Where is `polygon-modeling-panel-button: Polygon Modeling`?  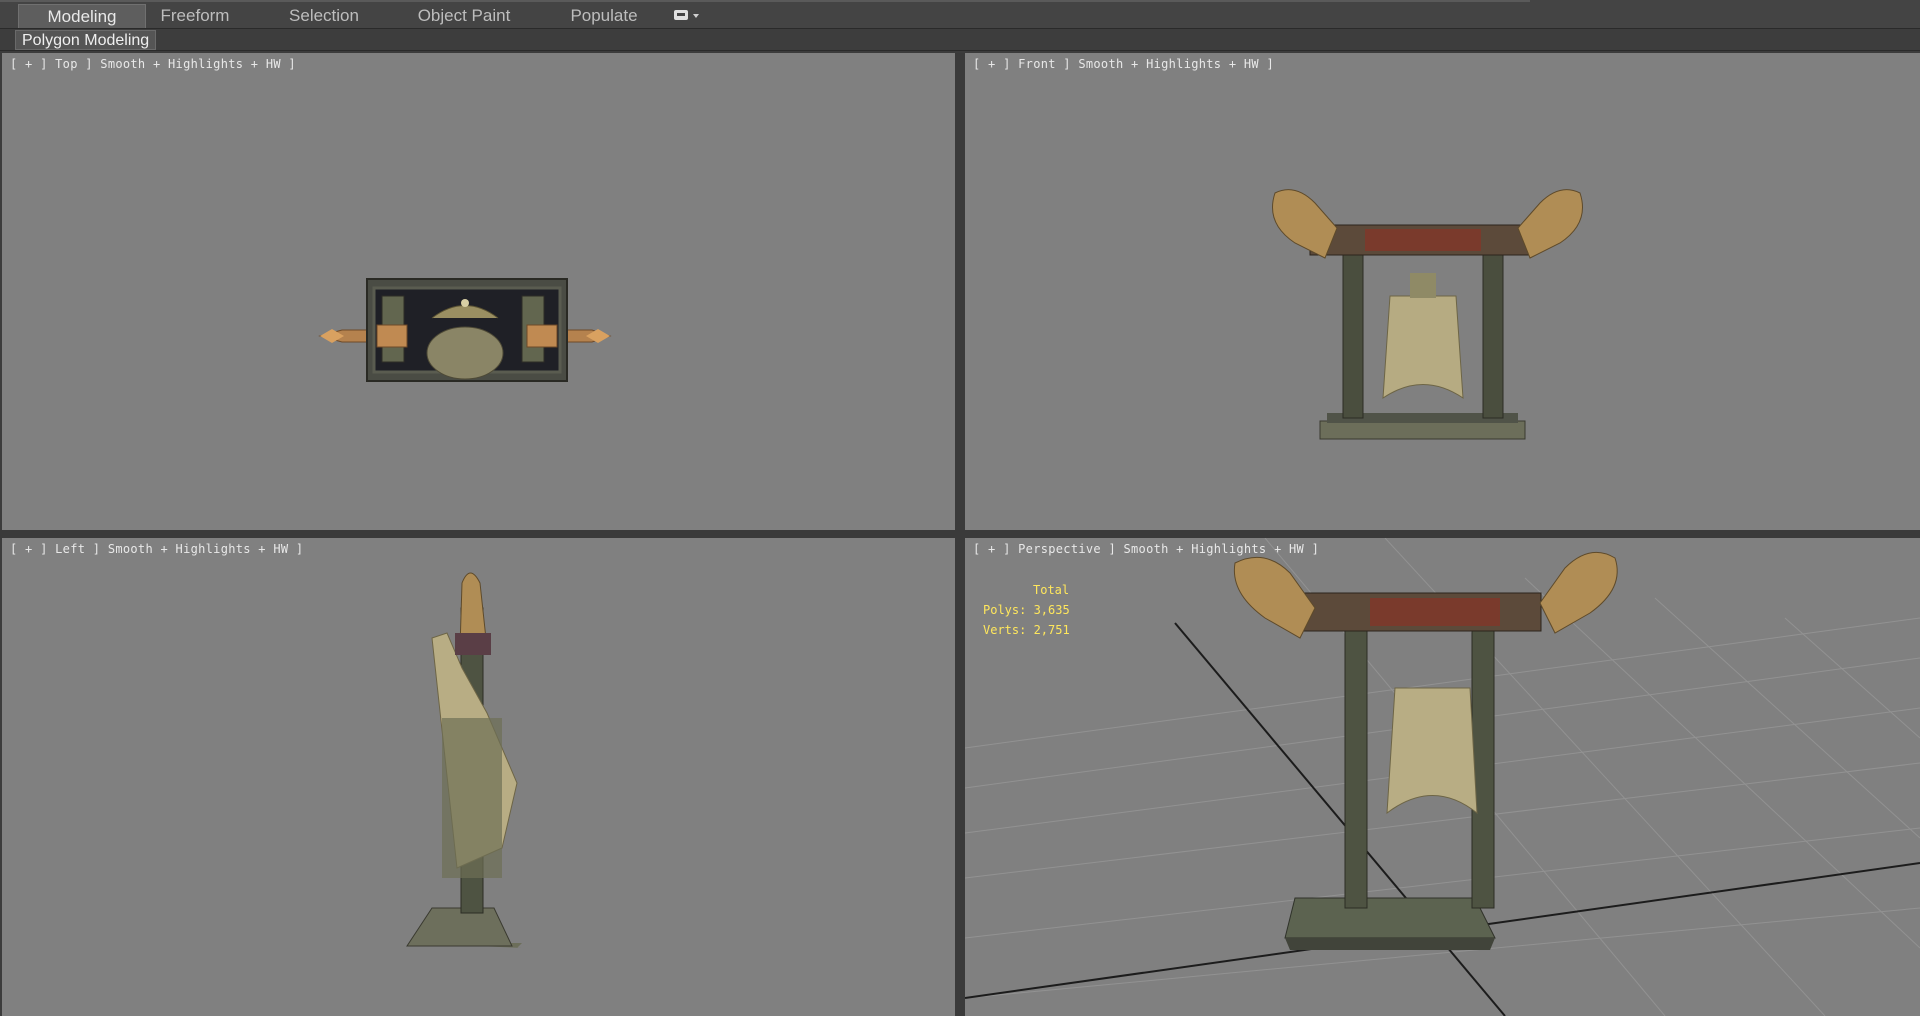 polygon-modeling-panel-button: Polygon Modeling is located at coordinates (86, 40).